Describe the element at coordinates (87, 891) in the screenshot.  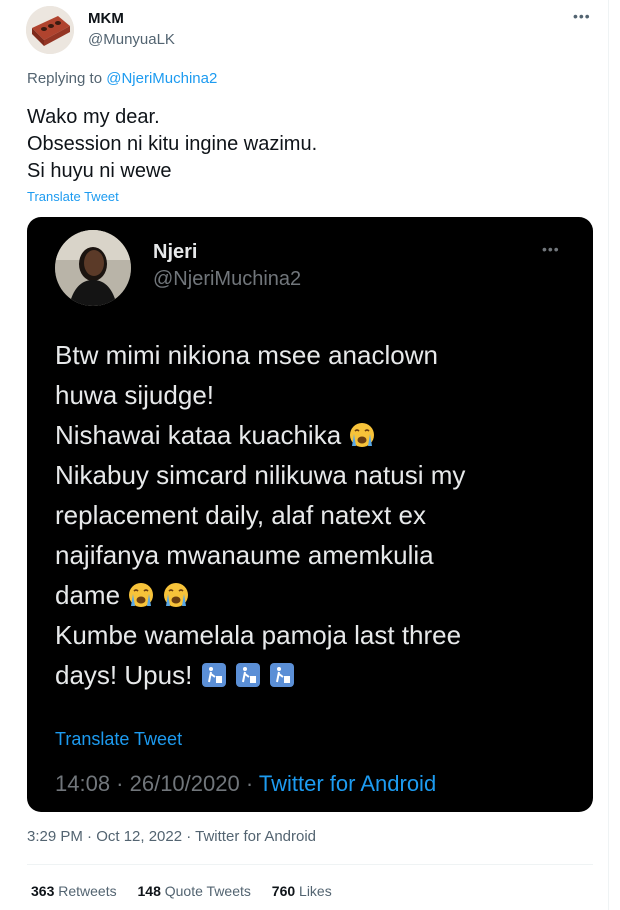
I see `retweets-label: Retweets` at that location.